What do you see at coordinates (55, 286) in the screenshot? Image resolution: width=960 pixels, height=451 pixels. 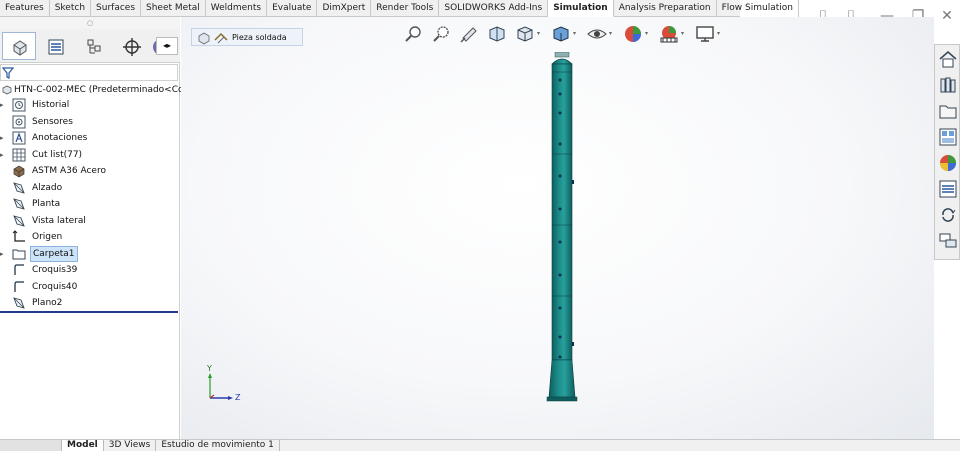 I see `tree-item-label: Croquis40` at bounding box center [55, 286].